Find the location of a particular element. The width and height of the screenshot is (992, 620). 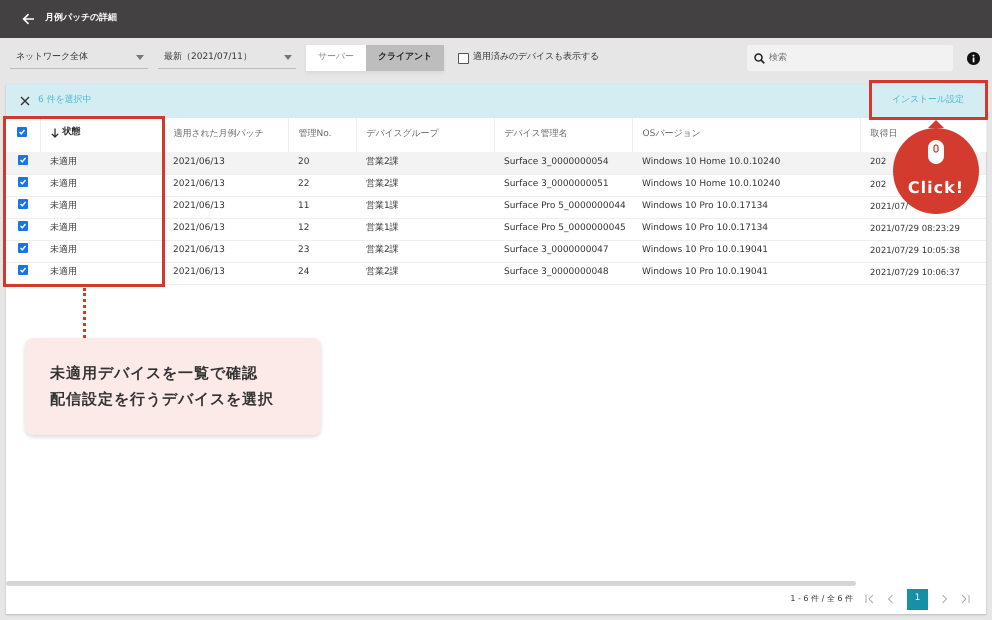

table-cell: 12 is located at coordinates (304, 228).